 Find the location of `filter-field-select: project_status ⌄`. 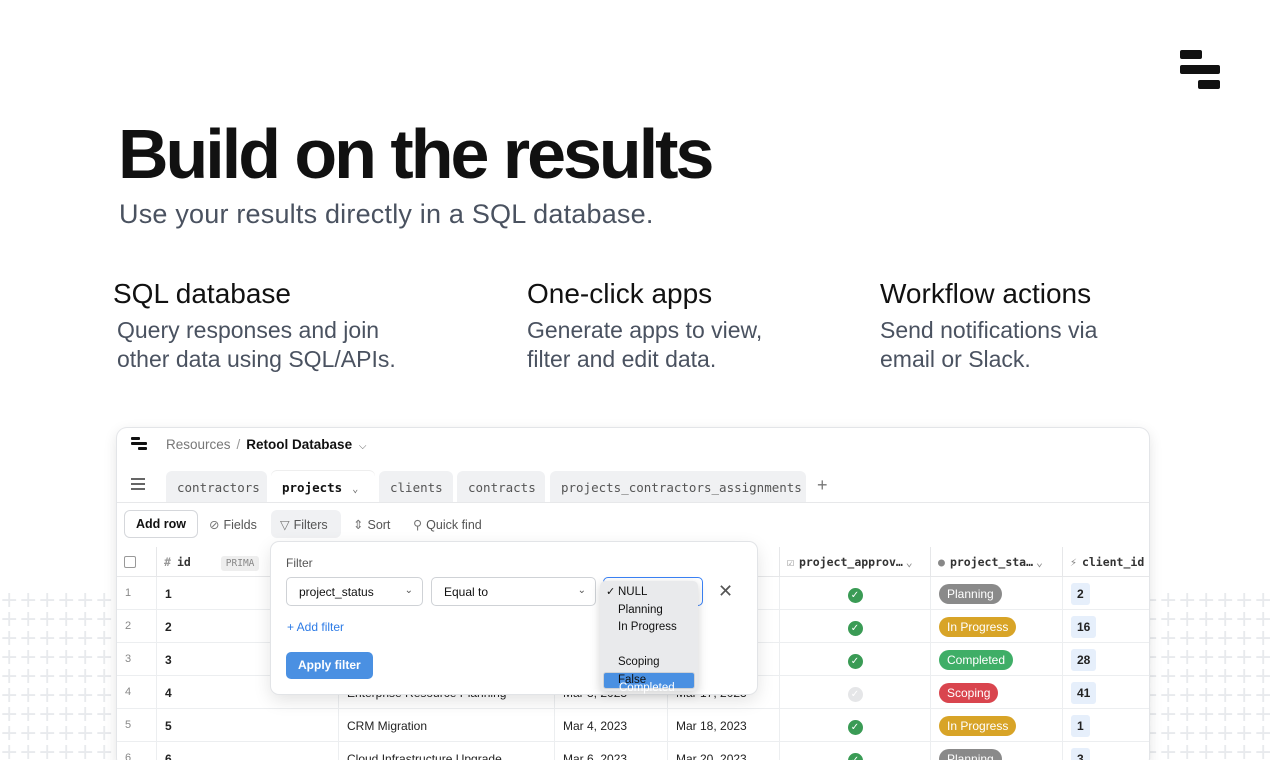

filter-field-select: project_status ⌄ is located at coordinates (354, 591).